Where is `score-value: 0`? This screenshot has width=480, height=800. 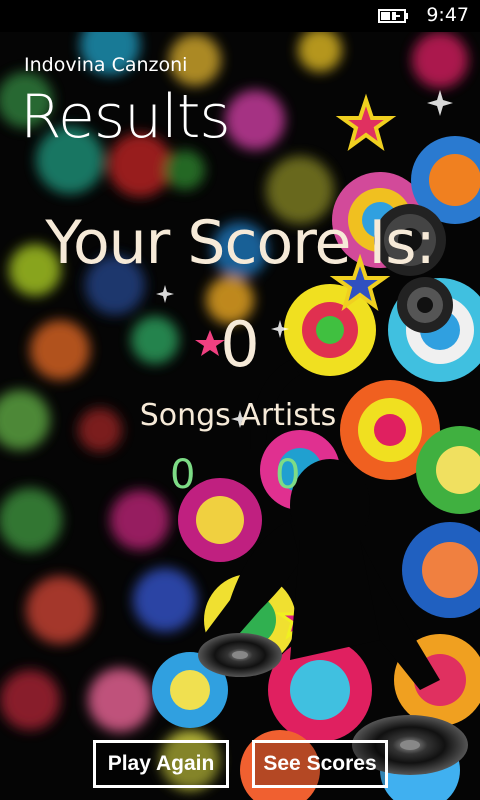
score-value: 0 is located at coordinates (240, 344).